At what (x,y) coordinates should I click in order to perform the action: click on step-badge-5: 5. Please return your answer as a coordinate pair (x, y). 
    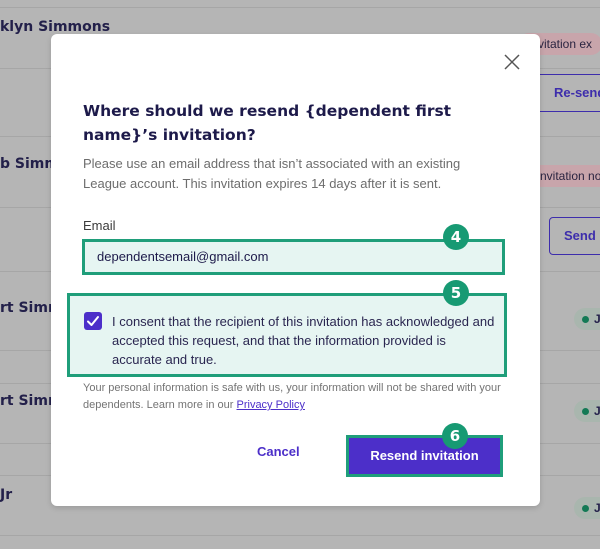
    Looking at the image, I should click on (456, 293).